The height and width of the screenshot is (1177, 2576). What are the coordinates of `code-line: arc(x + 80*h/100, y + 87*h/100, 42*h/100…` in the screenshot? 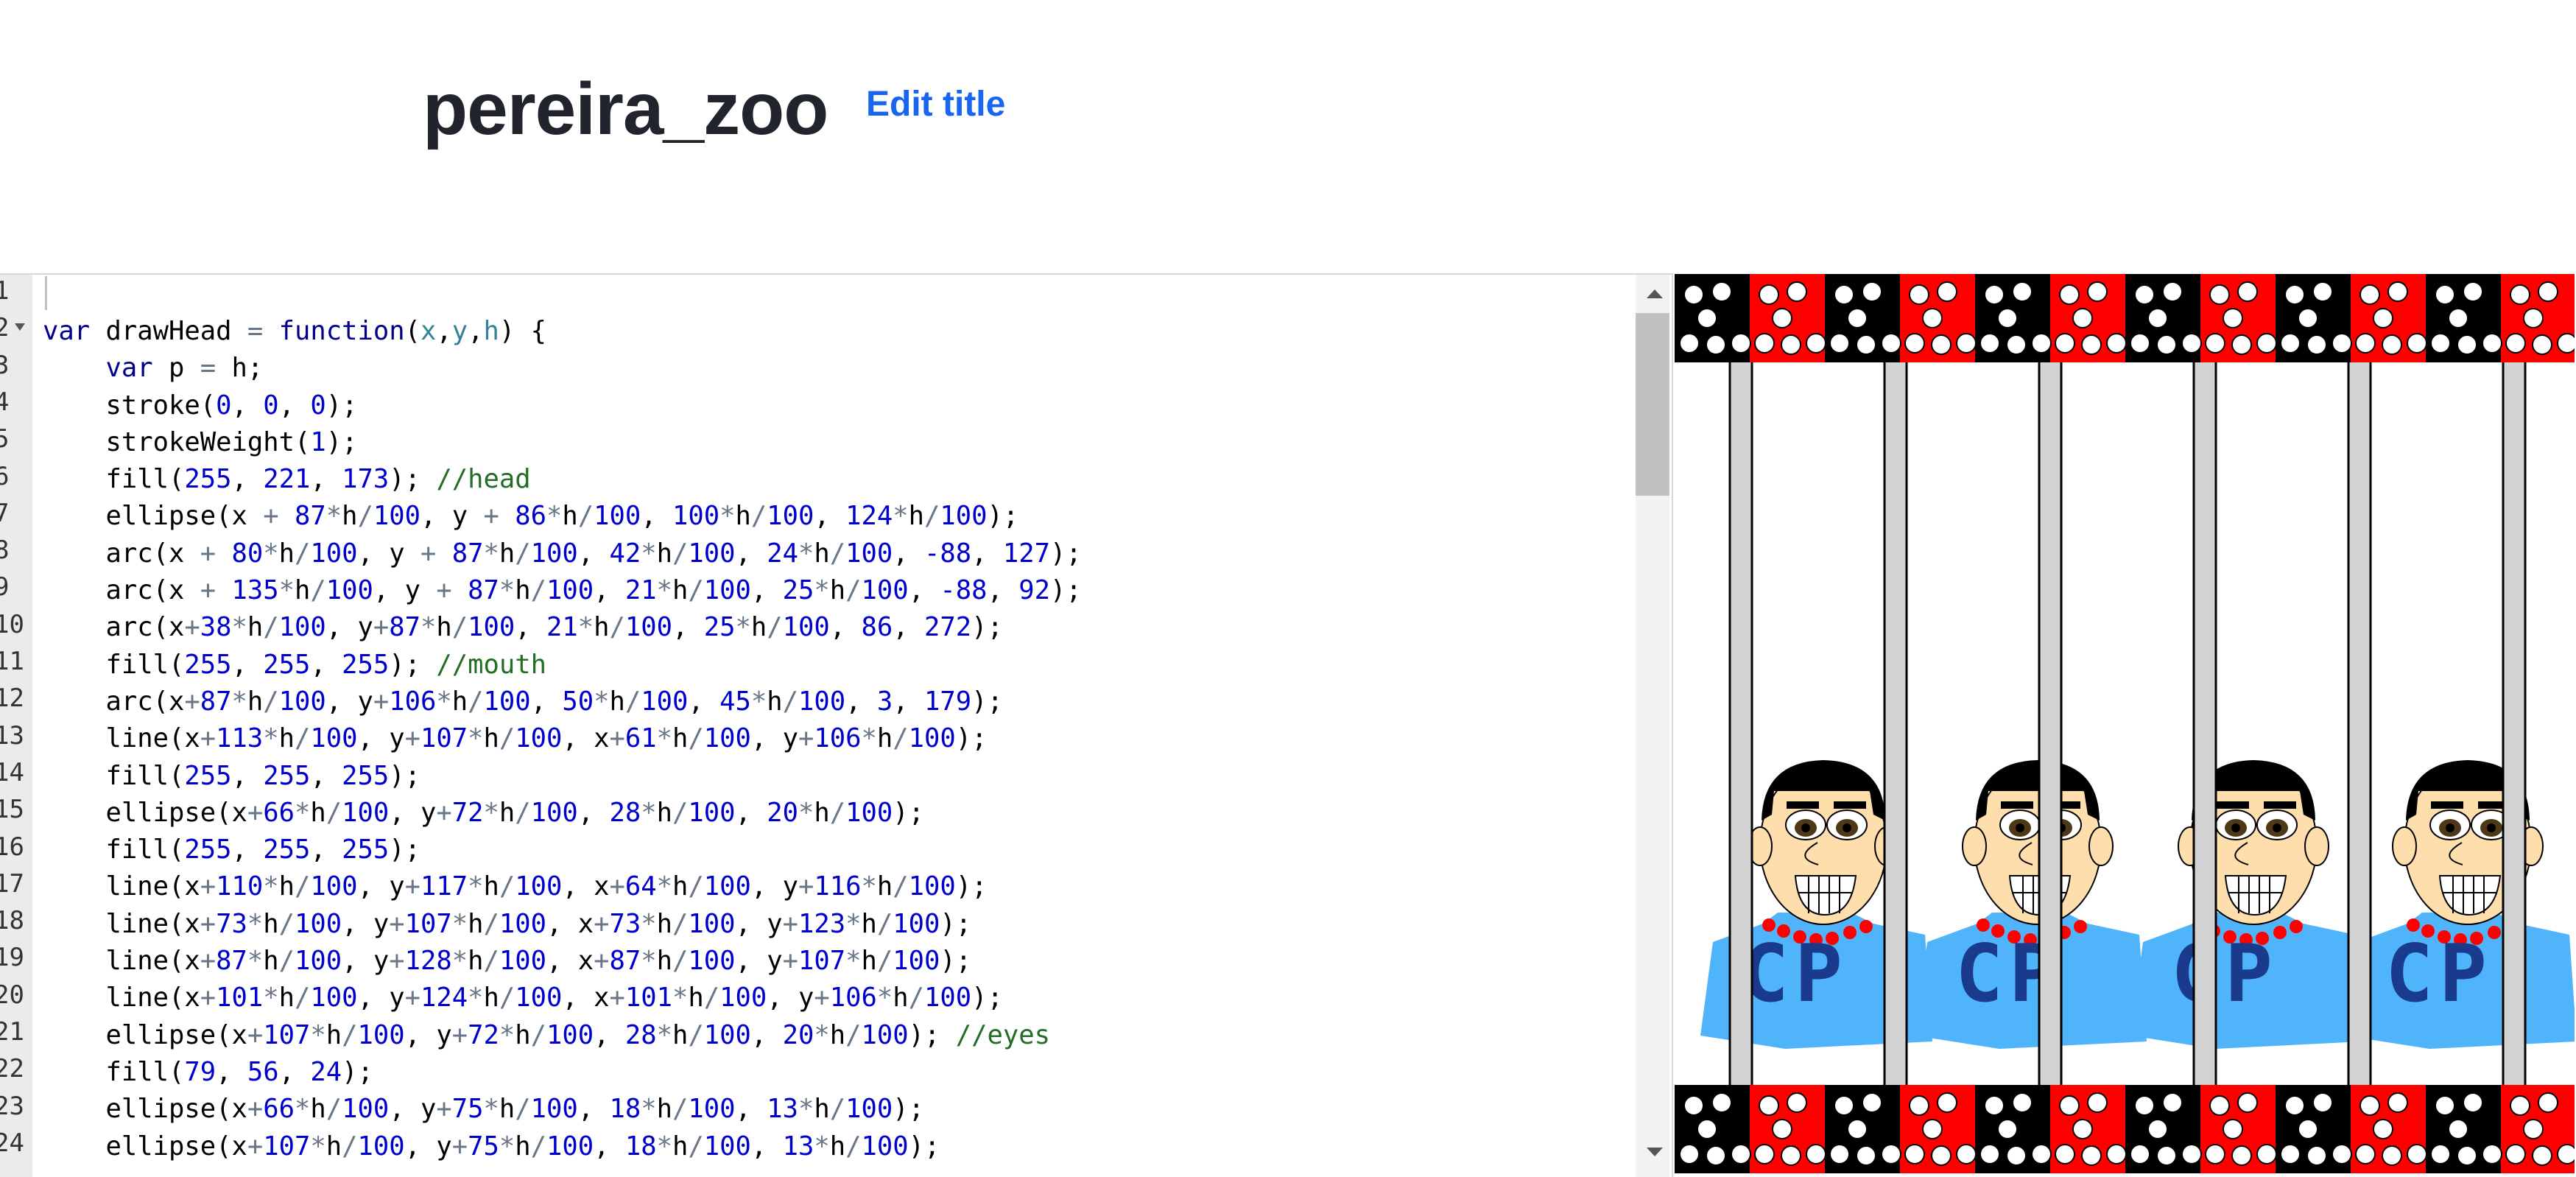 It's located at (562, 553).